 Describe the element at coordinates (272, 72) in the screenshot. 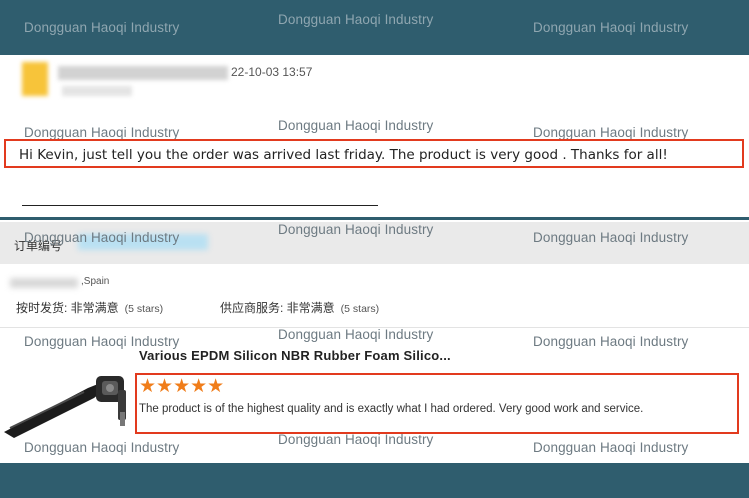

I see `message-date: 22-10-03 13:57` at that location.